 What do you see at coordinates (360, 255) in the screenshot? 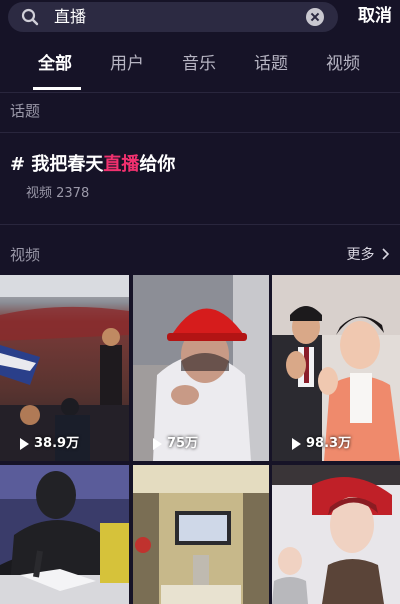
I see `more-label: 更多` at bounding box center [360, 255].